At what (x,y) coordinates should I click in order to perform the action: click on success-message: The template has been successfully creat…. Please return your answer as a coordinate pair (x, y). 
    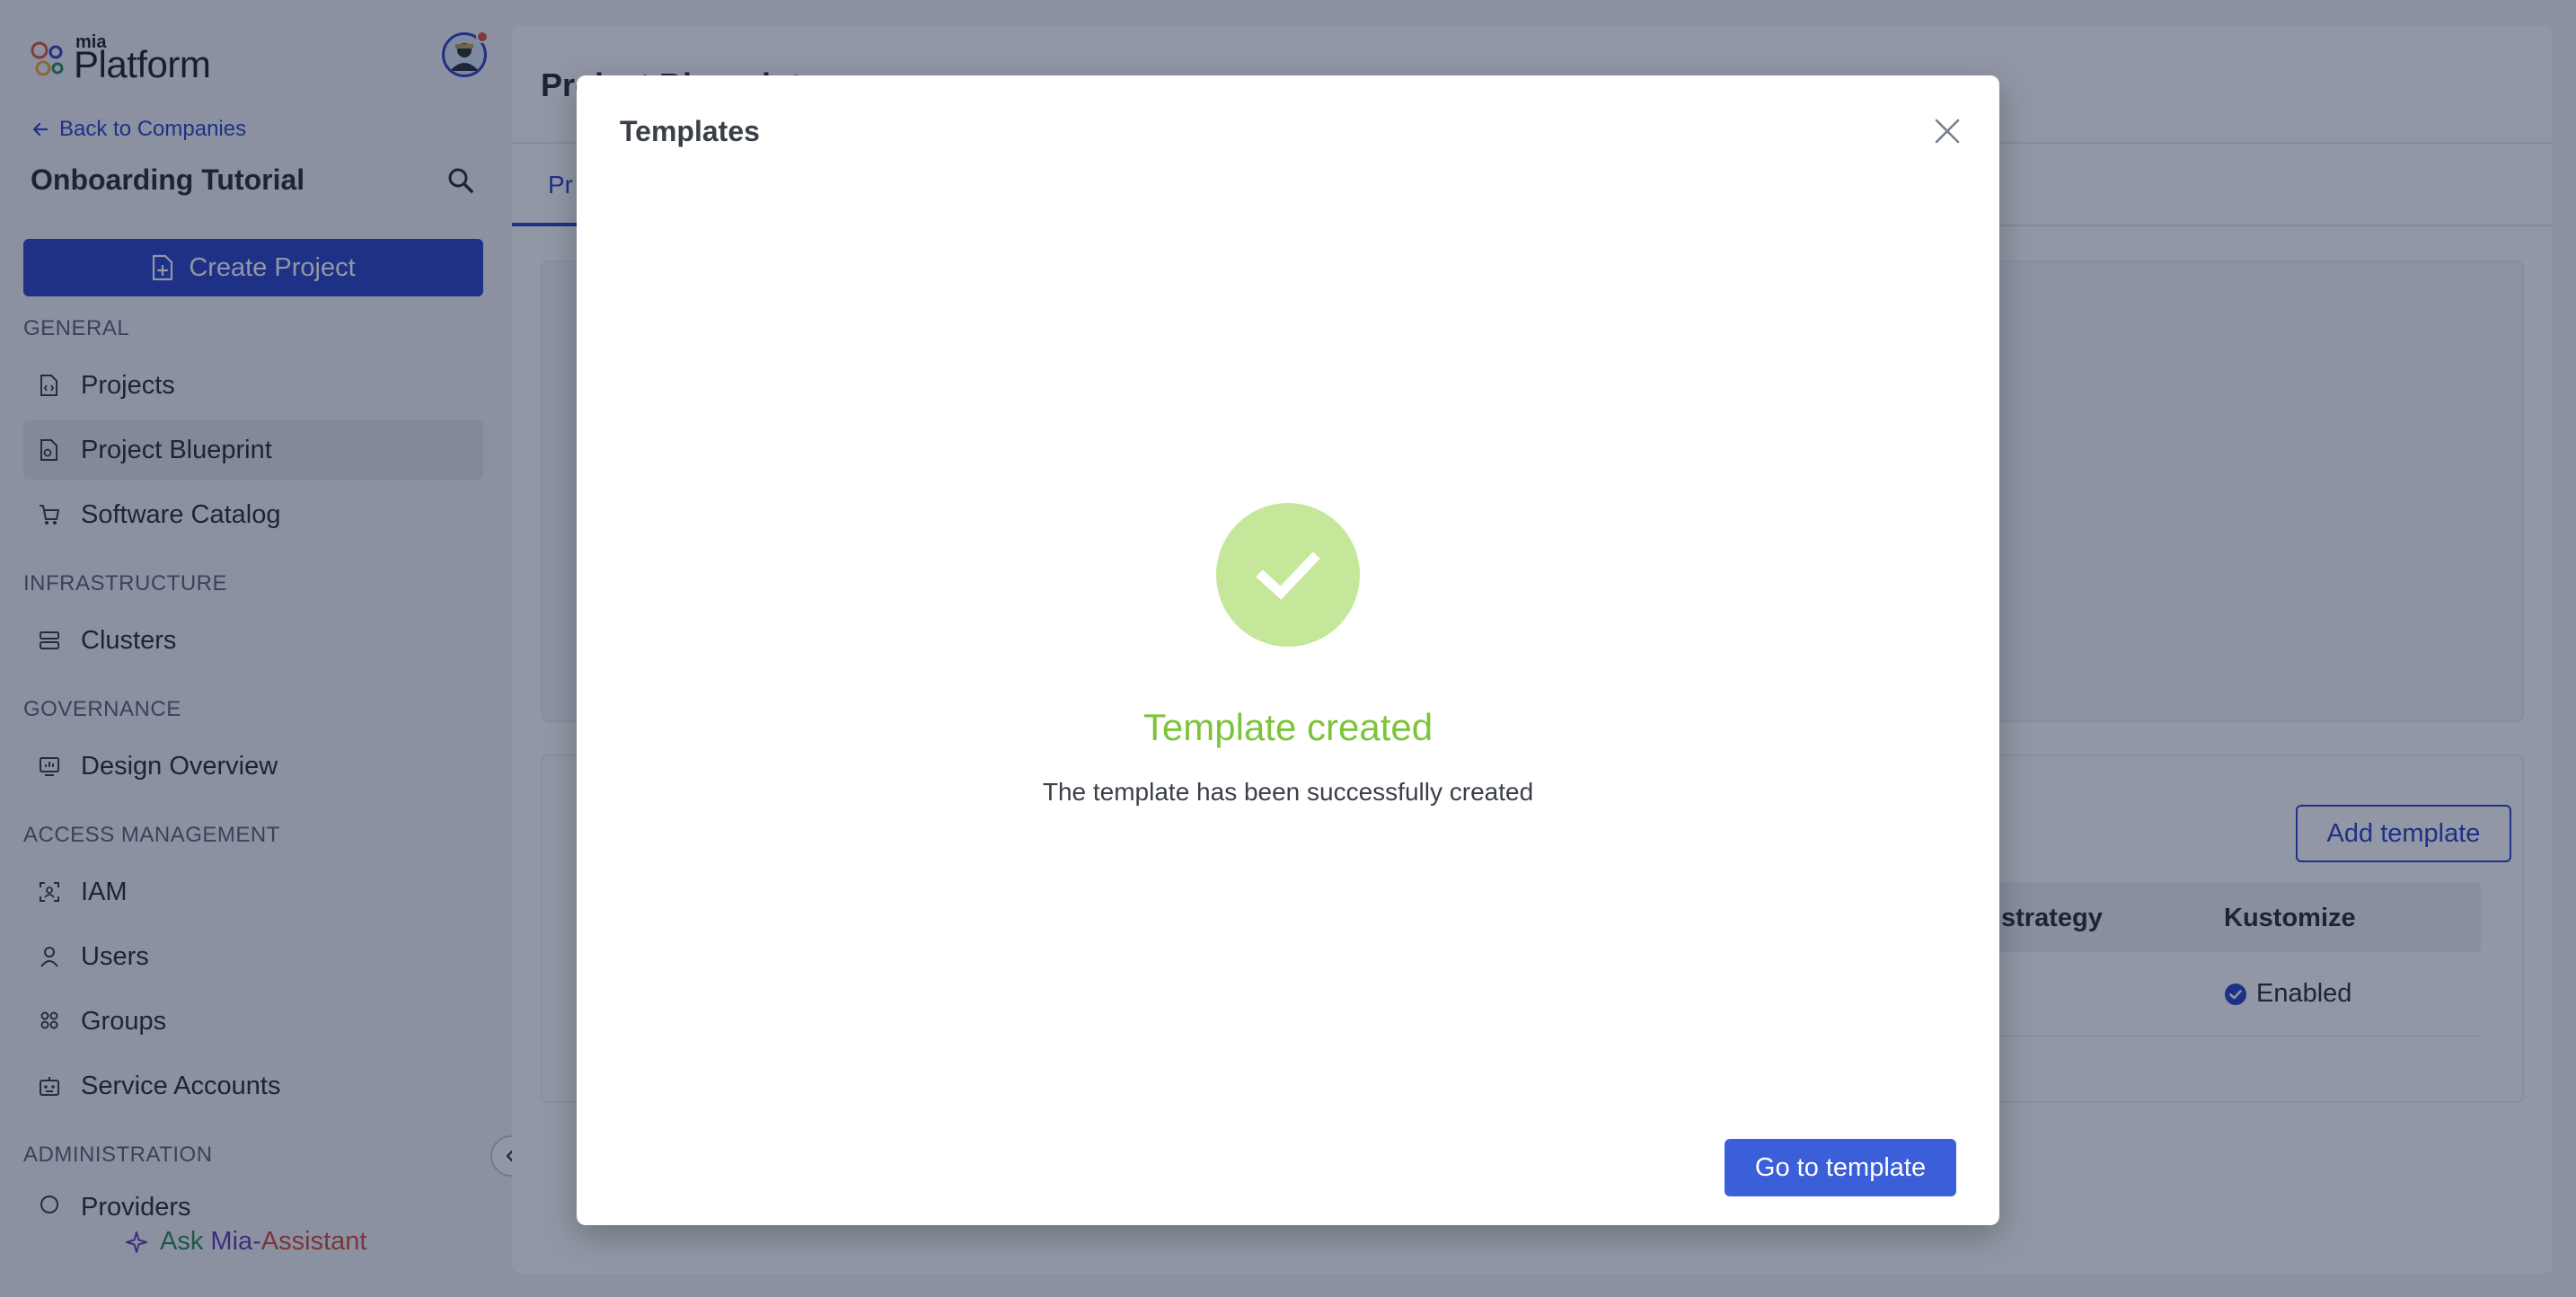
    Looking at the image, I should click on (1288, 792).